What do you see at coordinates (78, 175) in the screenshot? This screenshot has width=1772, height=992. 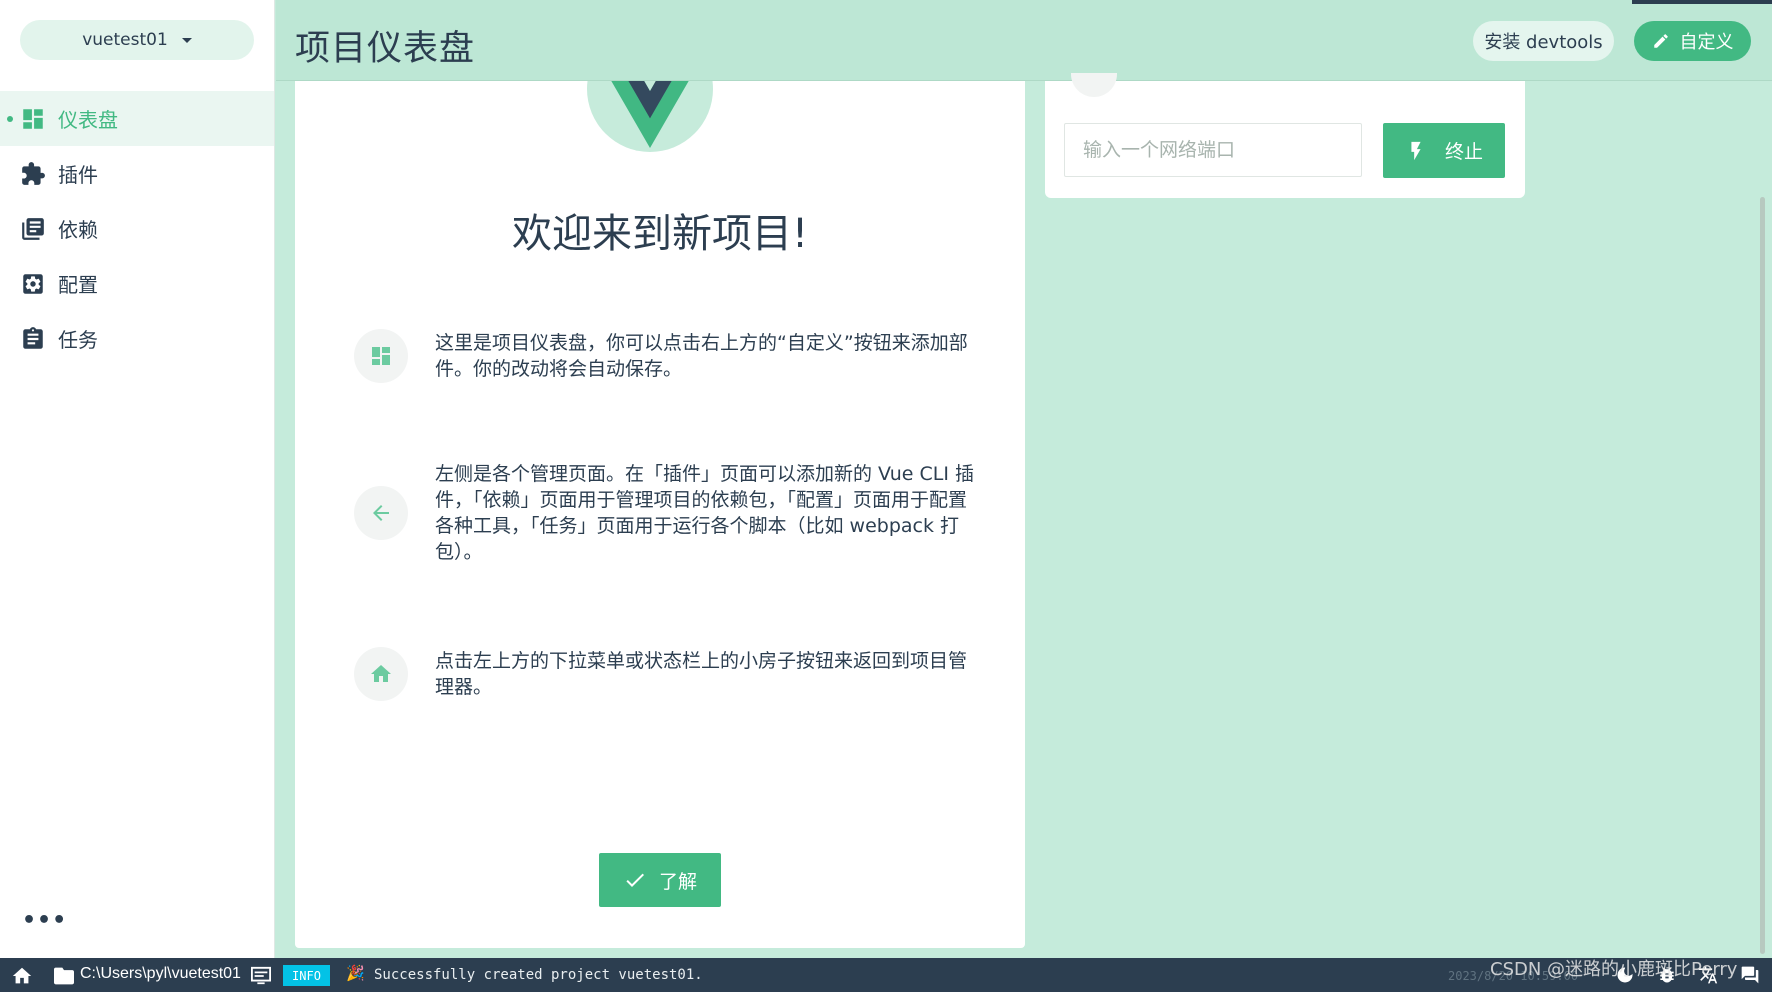 I see `sidebar-item-label: 插件` at bounding box center [78, 175].